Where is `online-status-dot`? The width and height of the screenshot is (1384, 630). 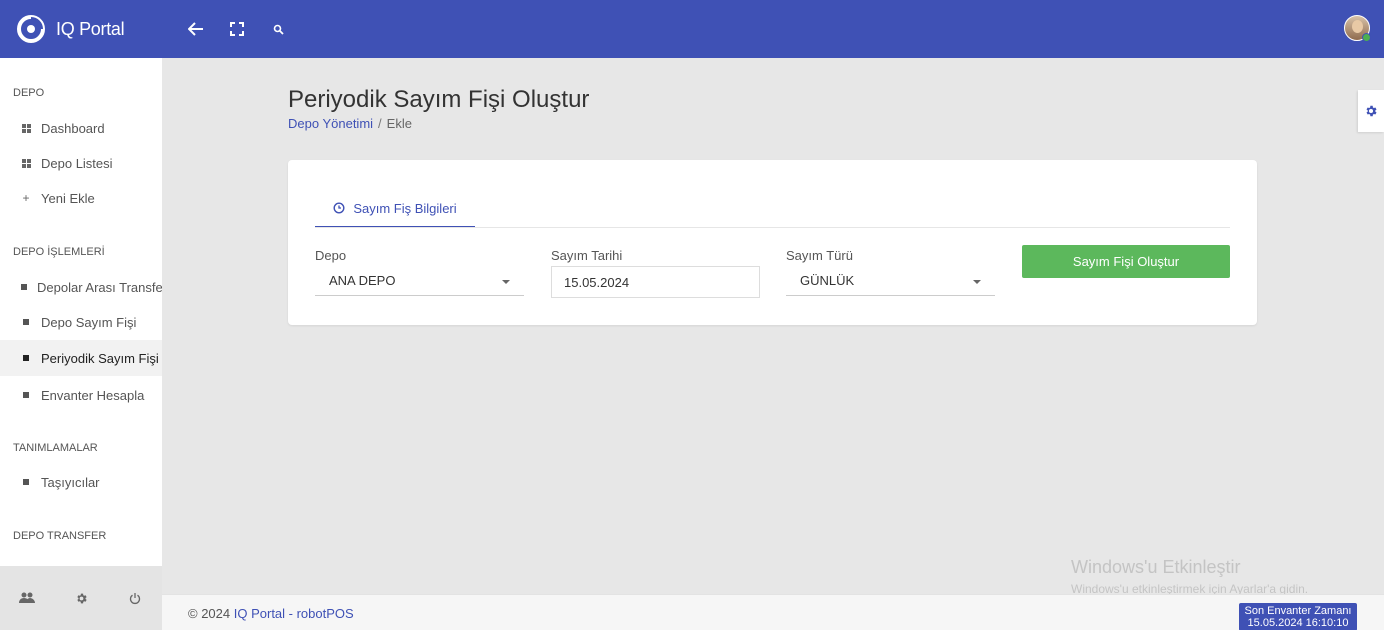 online-status-dot is located at coordinates (1366, 37).